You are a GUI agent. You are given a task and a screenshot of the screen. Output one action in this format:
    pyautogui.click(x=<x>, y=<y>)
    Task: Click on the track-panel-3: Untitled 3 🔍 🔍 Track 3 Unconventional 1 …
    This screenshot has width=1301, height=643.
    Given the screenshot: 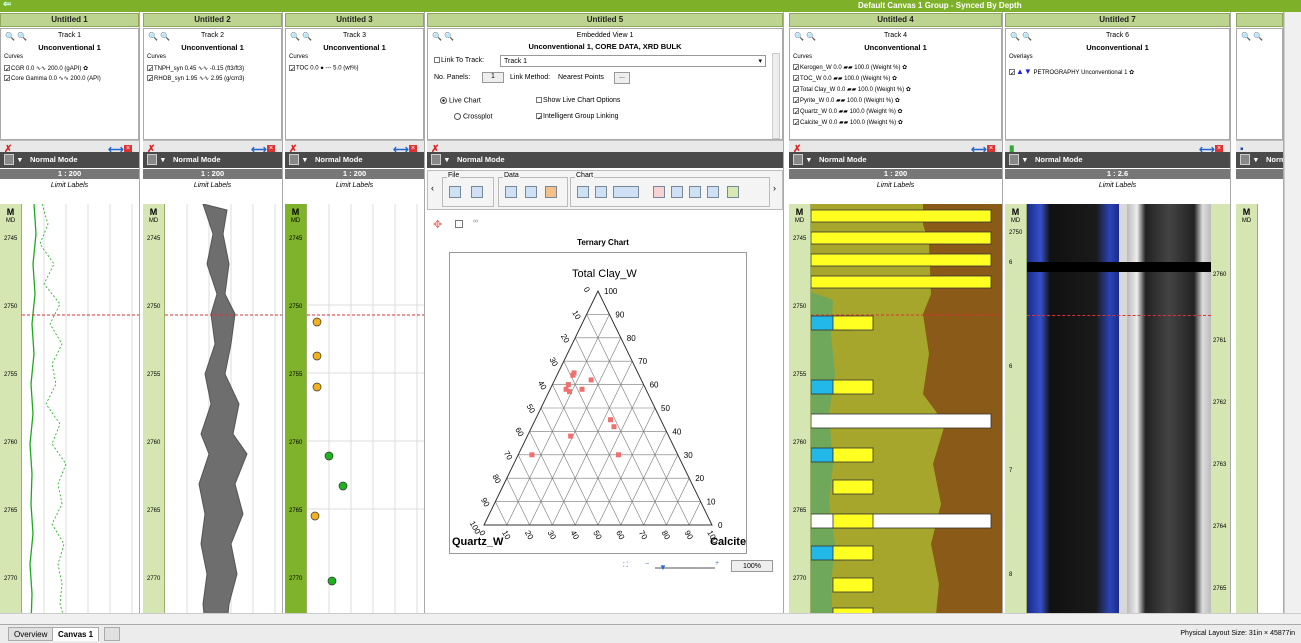 What is the action you would take?
    pyautogui.click(x=355, y=312)
    